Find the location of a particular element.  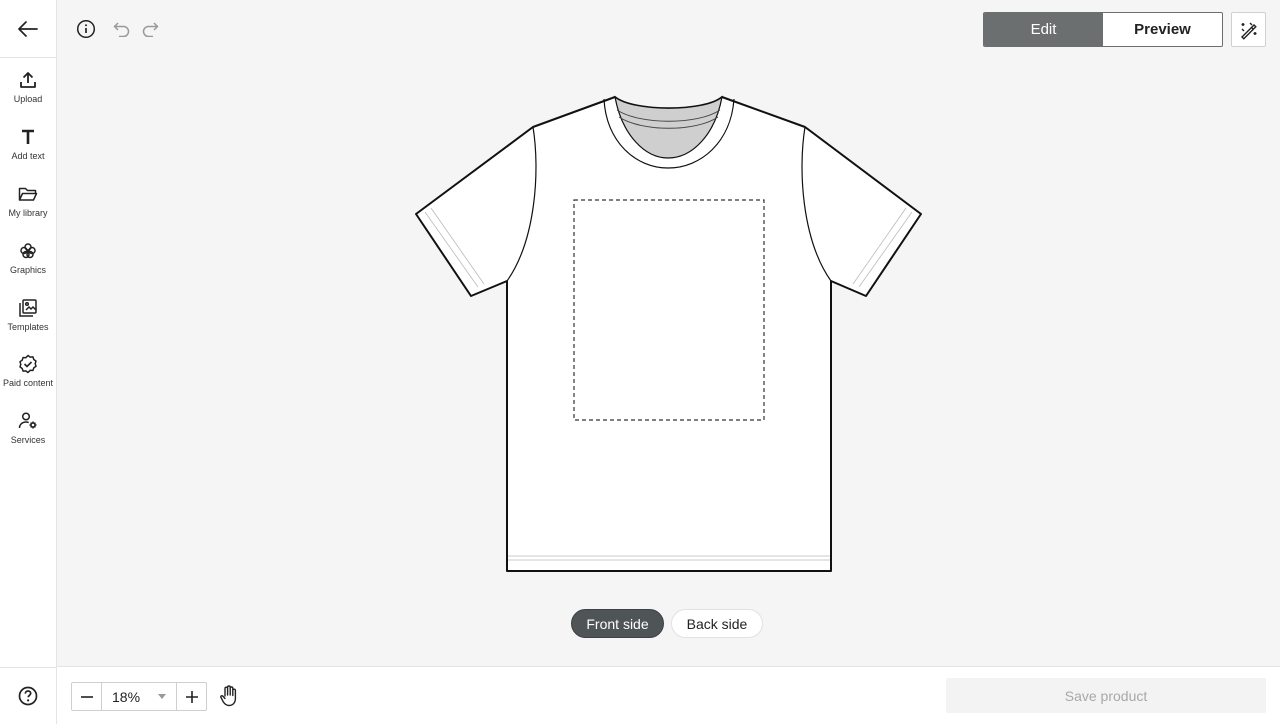

save-product-button: Save product is located at coordinates (1106, 695).